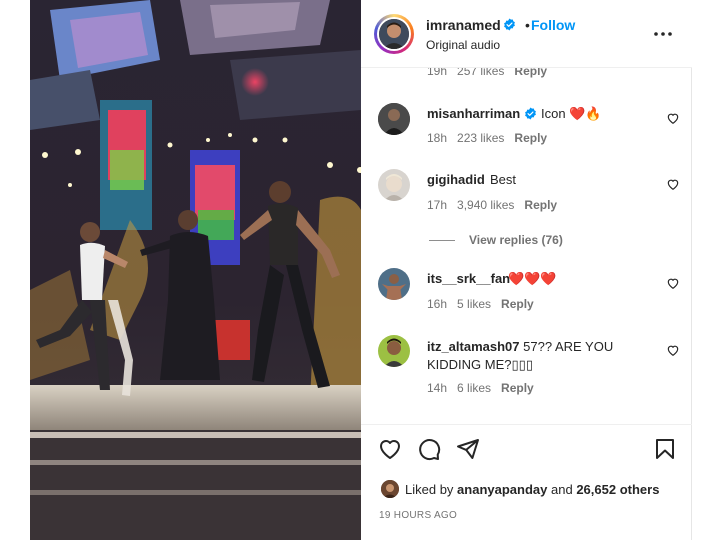  What do you see at coordinates (390, 449) in the screenshot?
I see `heart-outline-icon` at bounding box center [390, 449].